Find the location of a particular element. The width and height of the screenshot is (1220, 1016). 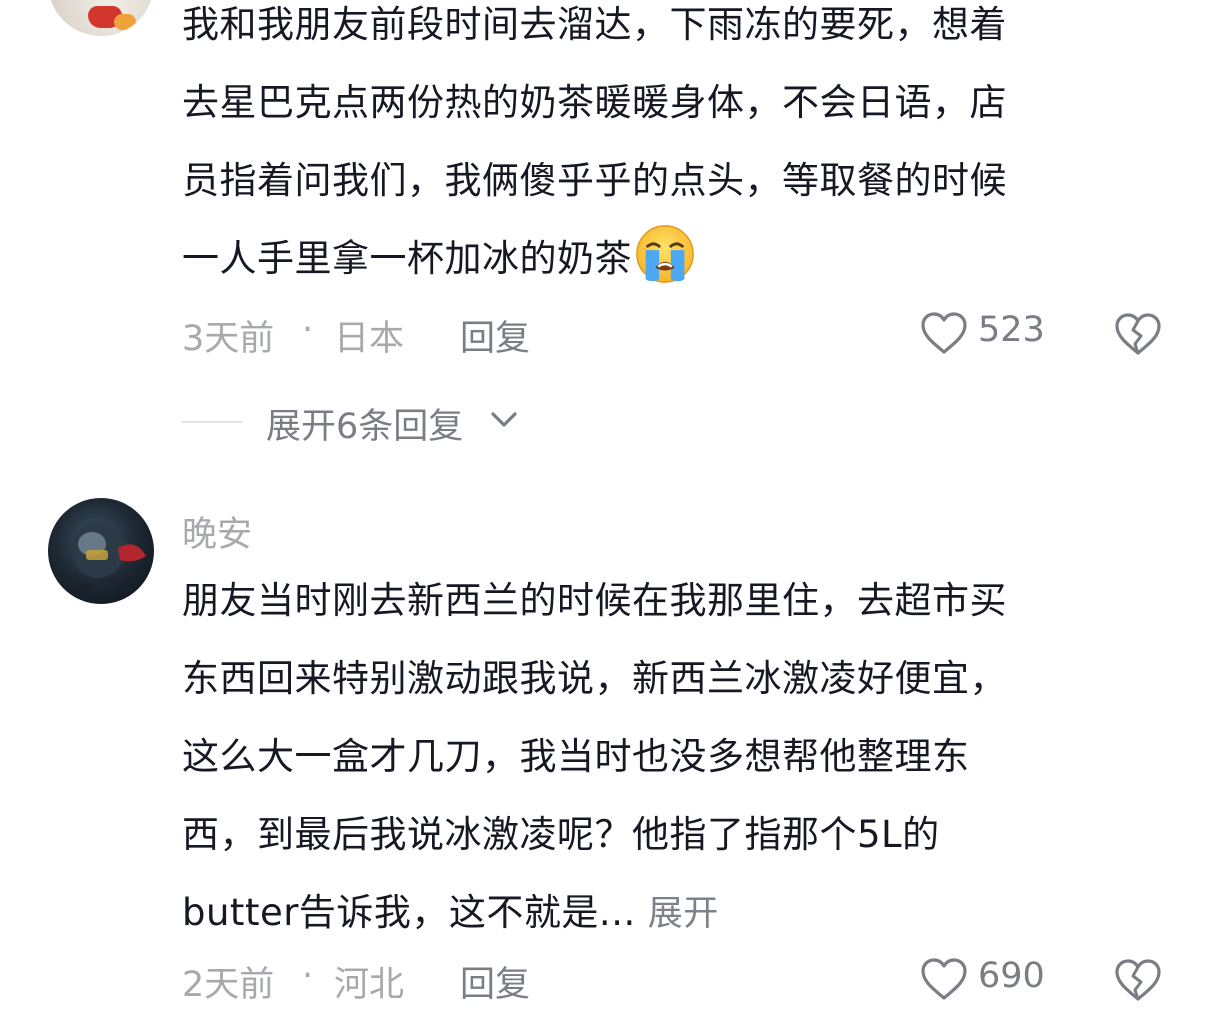

comment-line: 我和我朋友前段时间去溜达，下雨冻的要死，想着 is located at coordinates (594, 24).